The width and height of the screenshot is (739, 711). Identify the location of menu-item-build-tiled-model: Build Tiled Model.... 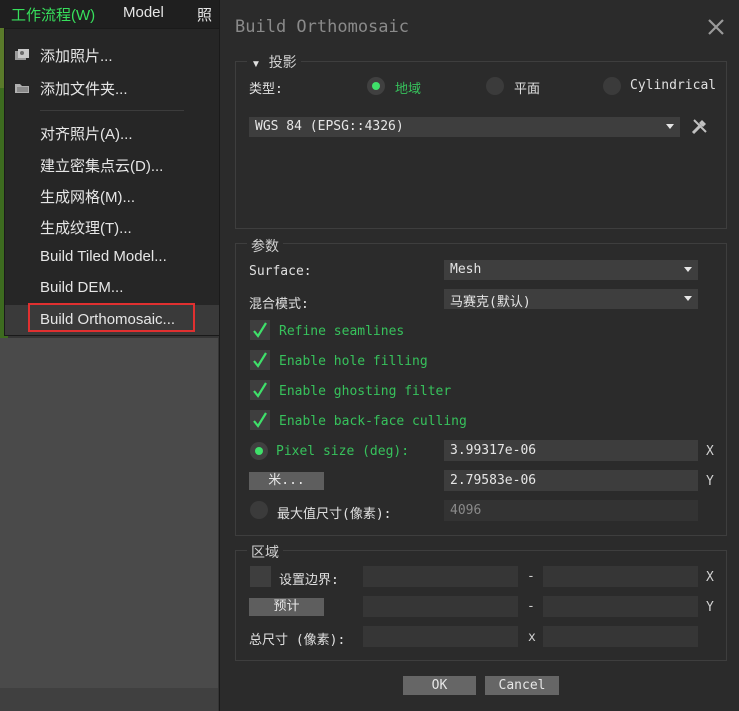
(112, 257).